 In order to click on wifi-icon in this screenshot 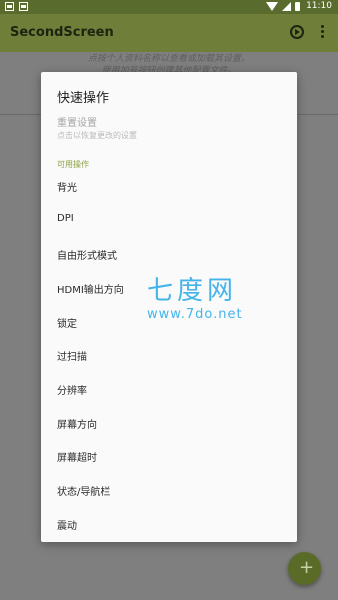, I will do `click(272, 6)`.